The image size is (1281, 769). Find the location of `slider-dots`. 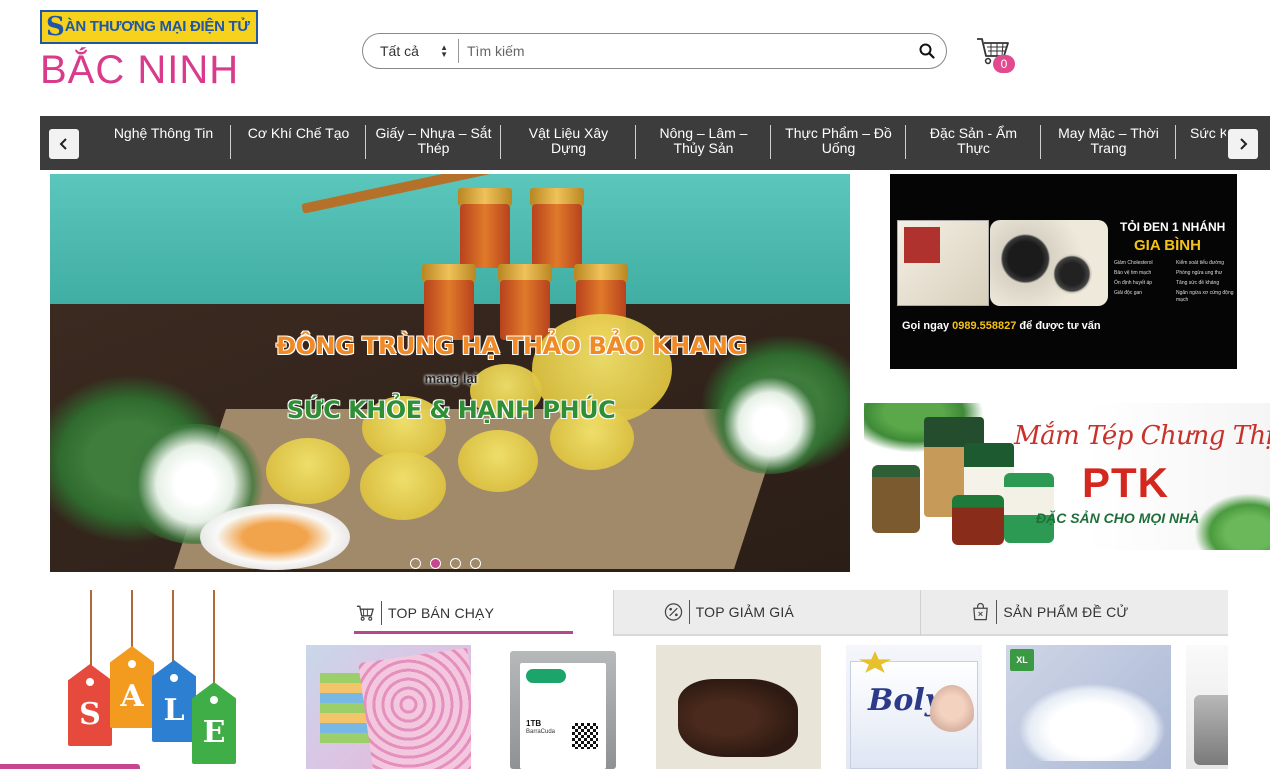

slider-dots is located at coordinates (445, 563).